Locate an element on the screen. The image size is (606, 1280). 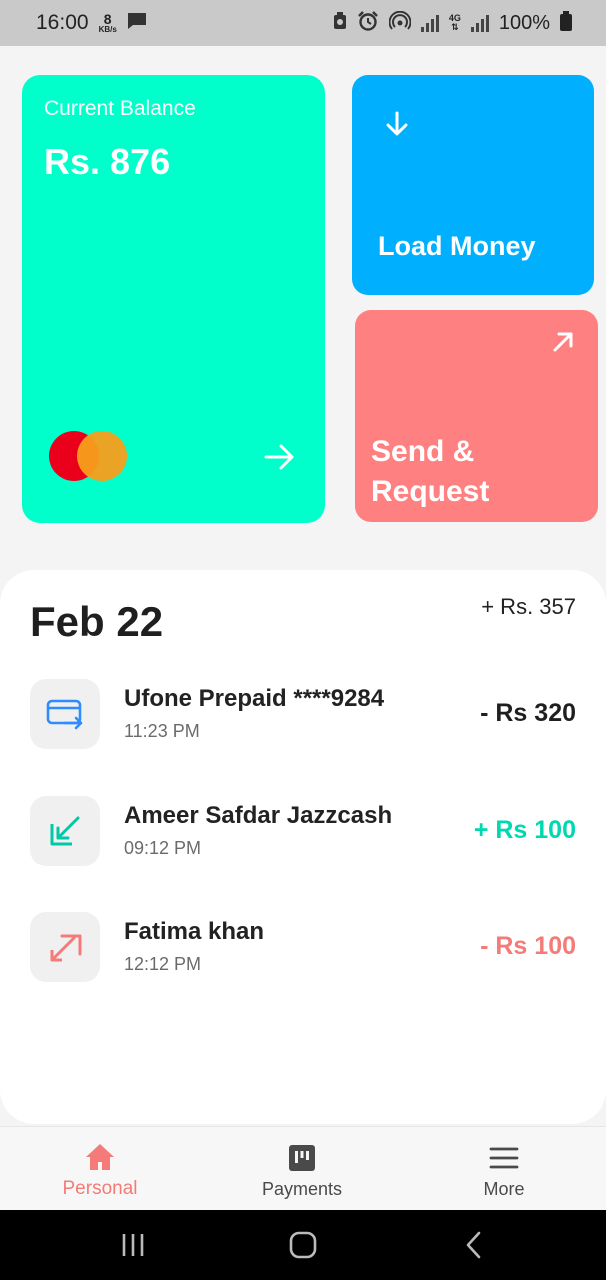
arrow-right-icon is located at coordinates (280, 457).